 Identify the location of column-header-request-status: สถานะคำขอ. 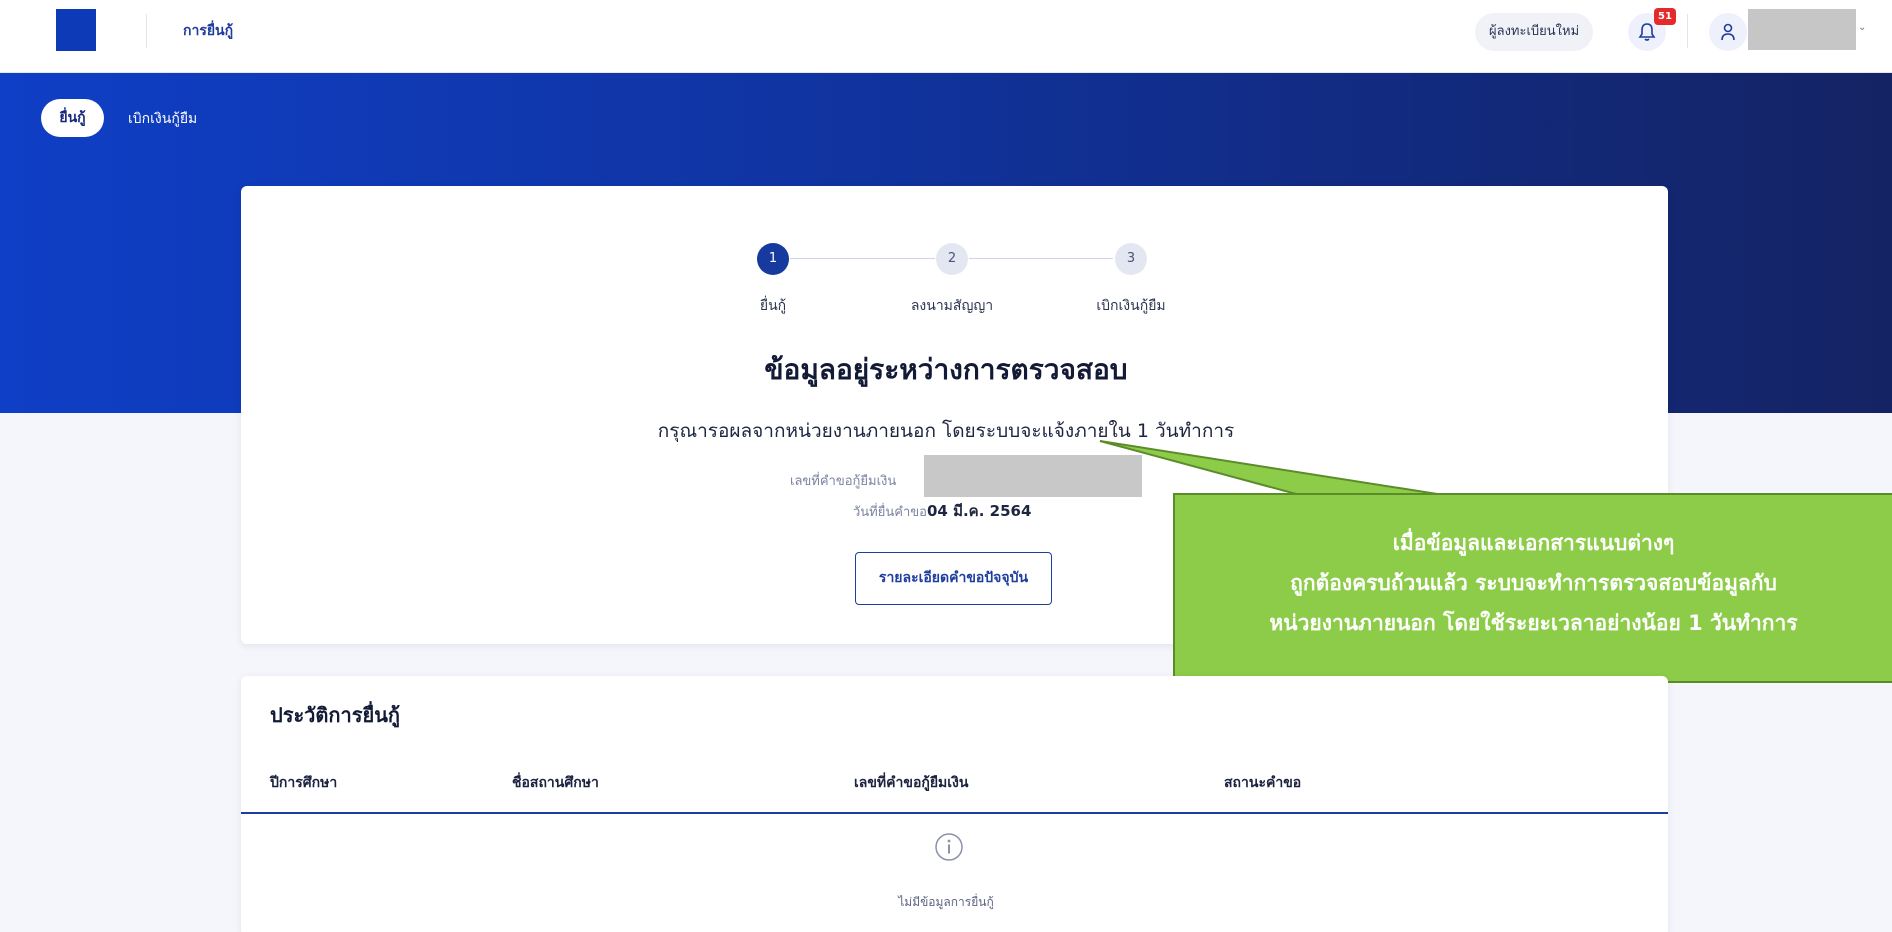
(1263, 783).